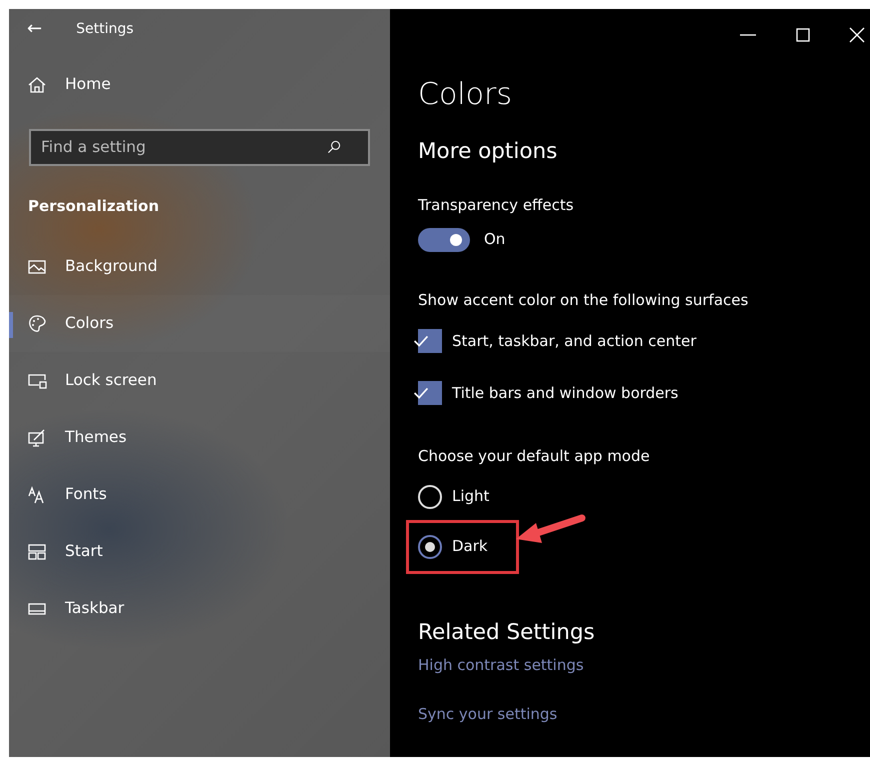 The image size is (870, 761). What do you see at coordinates (37, 552) in the screenshot?
I see `tiles-icon` at bounding box center [37, 552].